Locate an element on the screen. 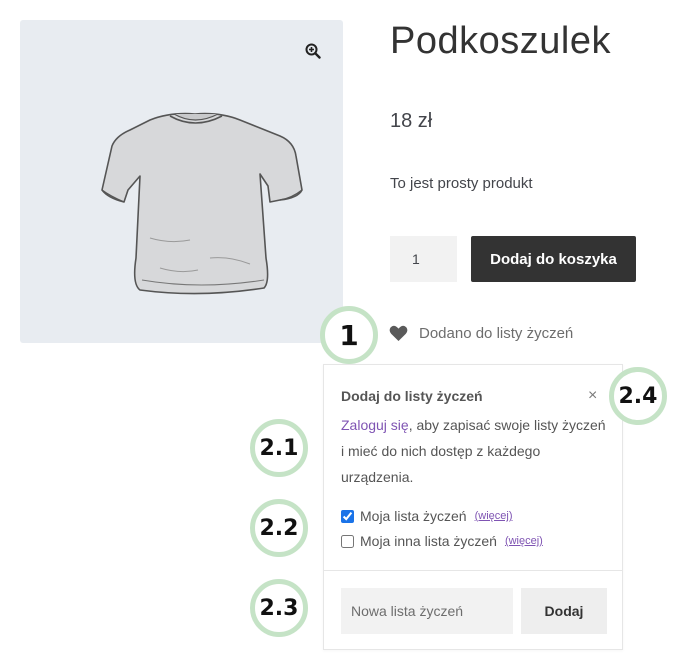  wishlist-status-text: Dodano do listy życzeń is located at coordinates (496, 333).